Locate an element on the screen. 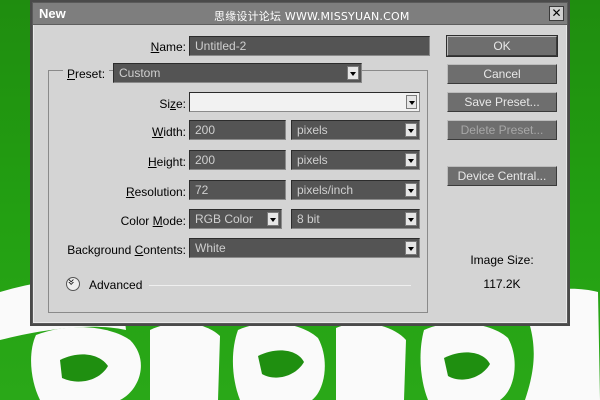  name-label-key: N is located at coordinates (155, 47).